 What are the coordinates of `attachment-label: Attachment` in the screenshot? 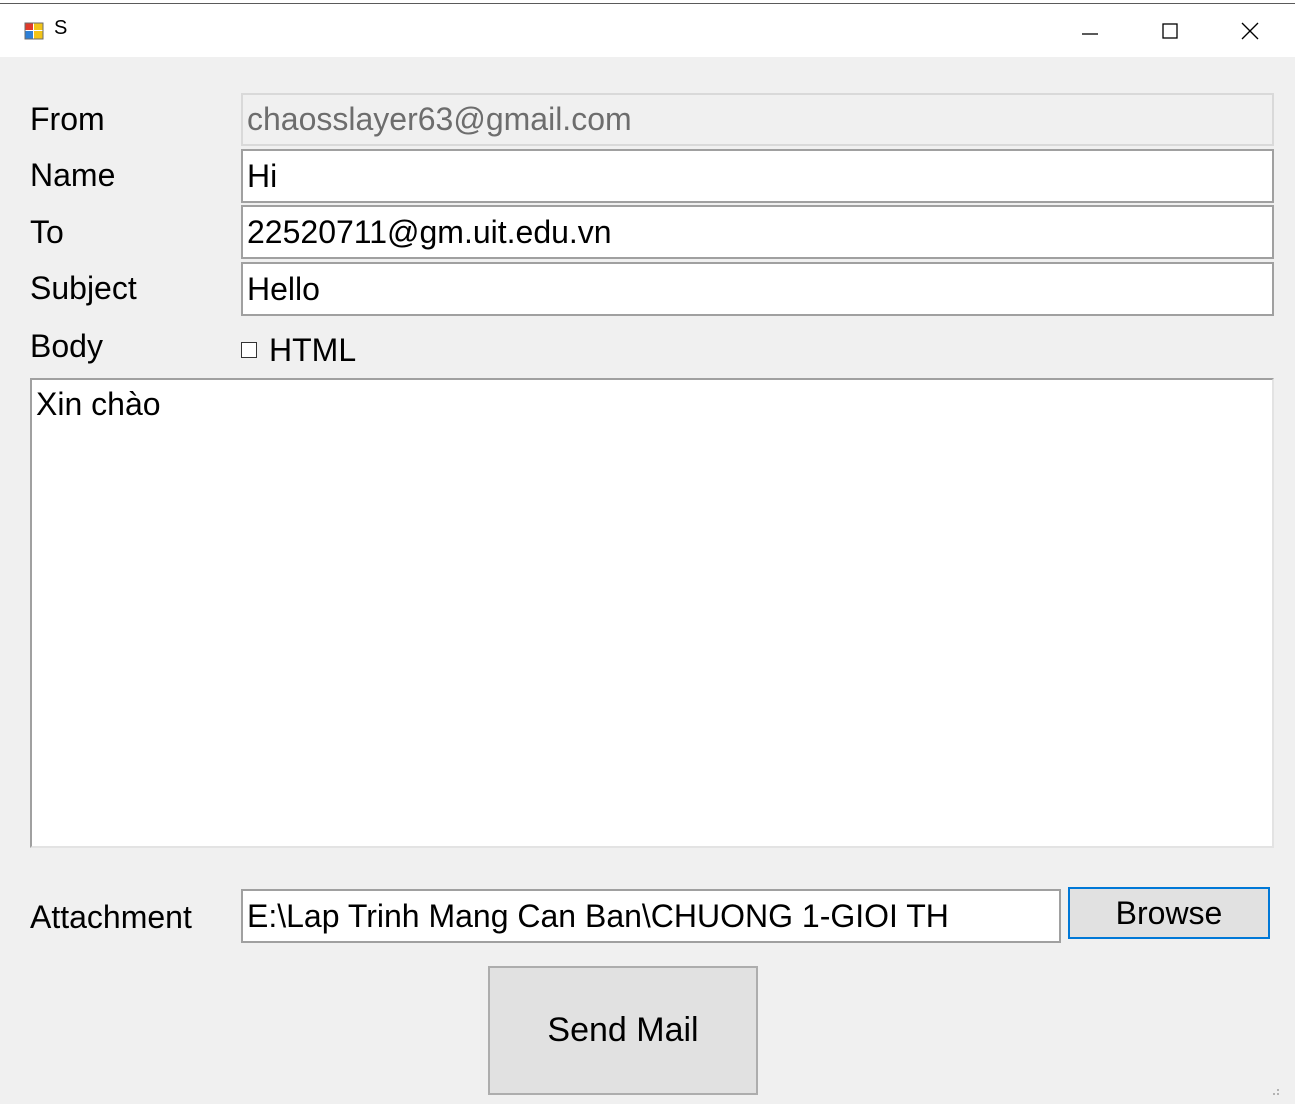 It's located at (111, 917).